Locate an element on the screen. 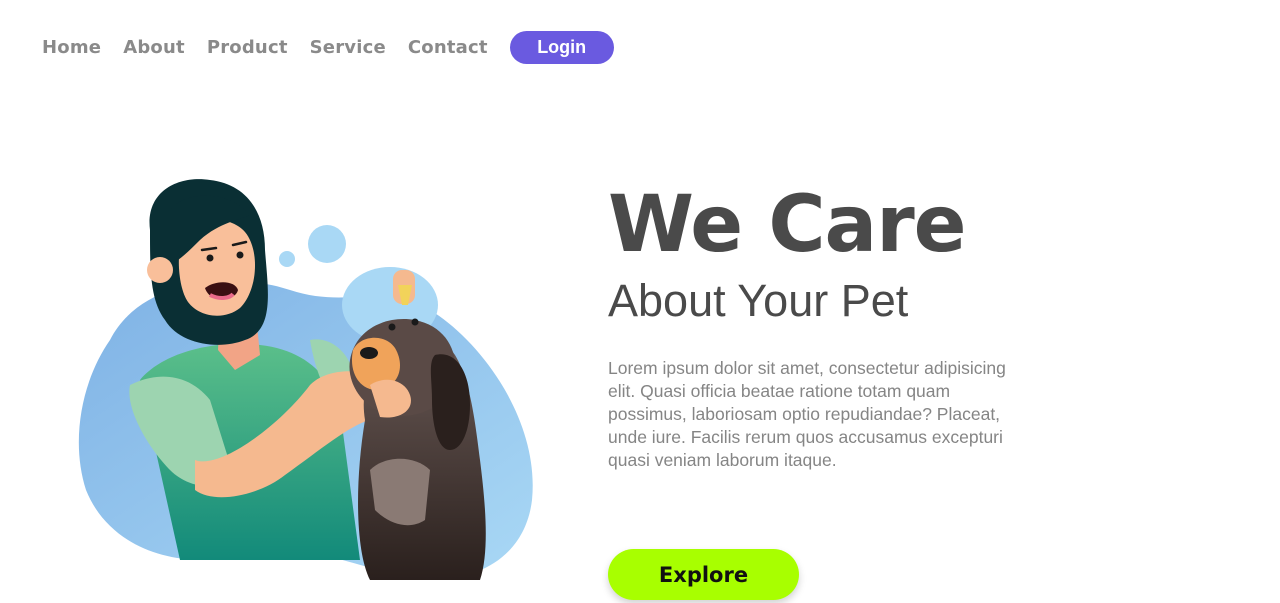  nav-link-about: About is located at coordinates (154, 47).